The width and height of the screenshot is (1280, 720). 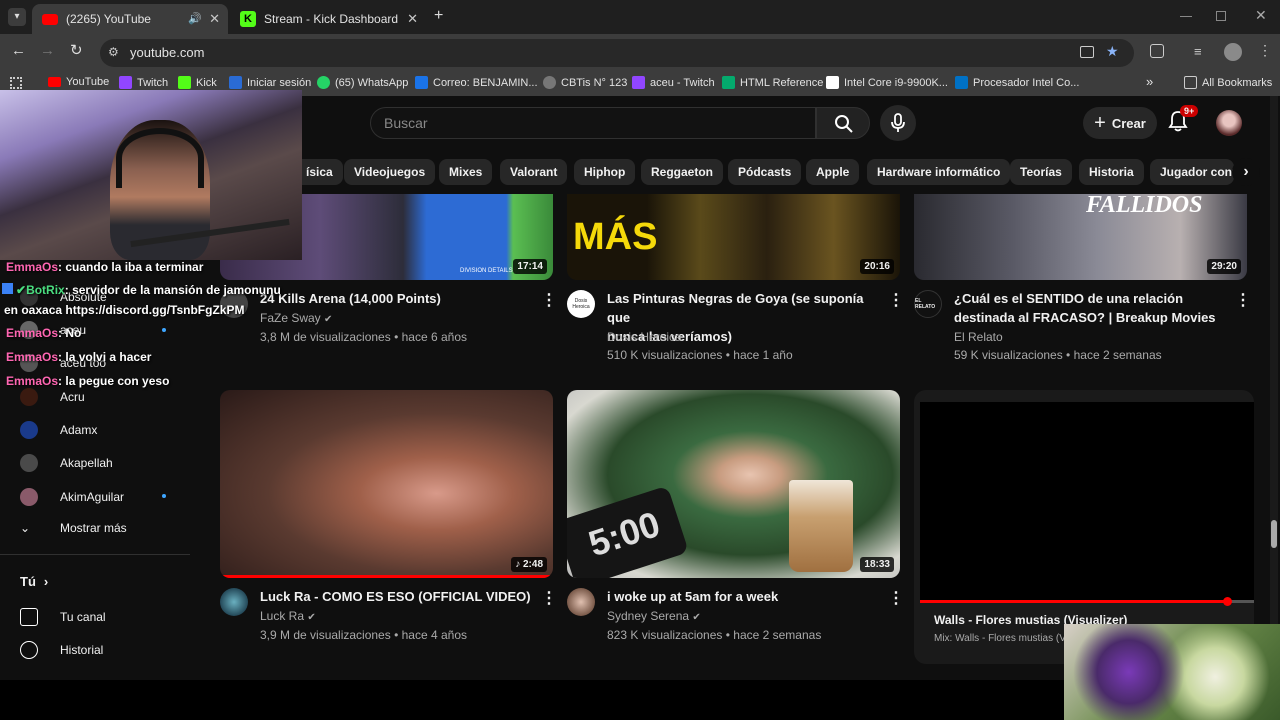 I want to click on video-title: Luck Ra - COMO ES ESO (OFFICIAL VIDEO), so click(x=395, y=596).